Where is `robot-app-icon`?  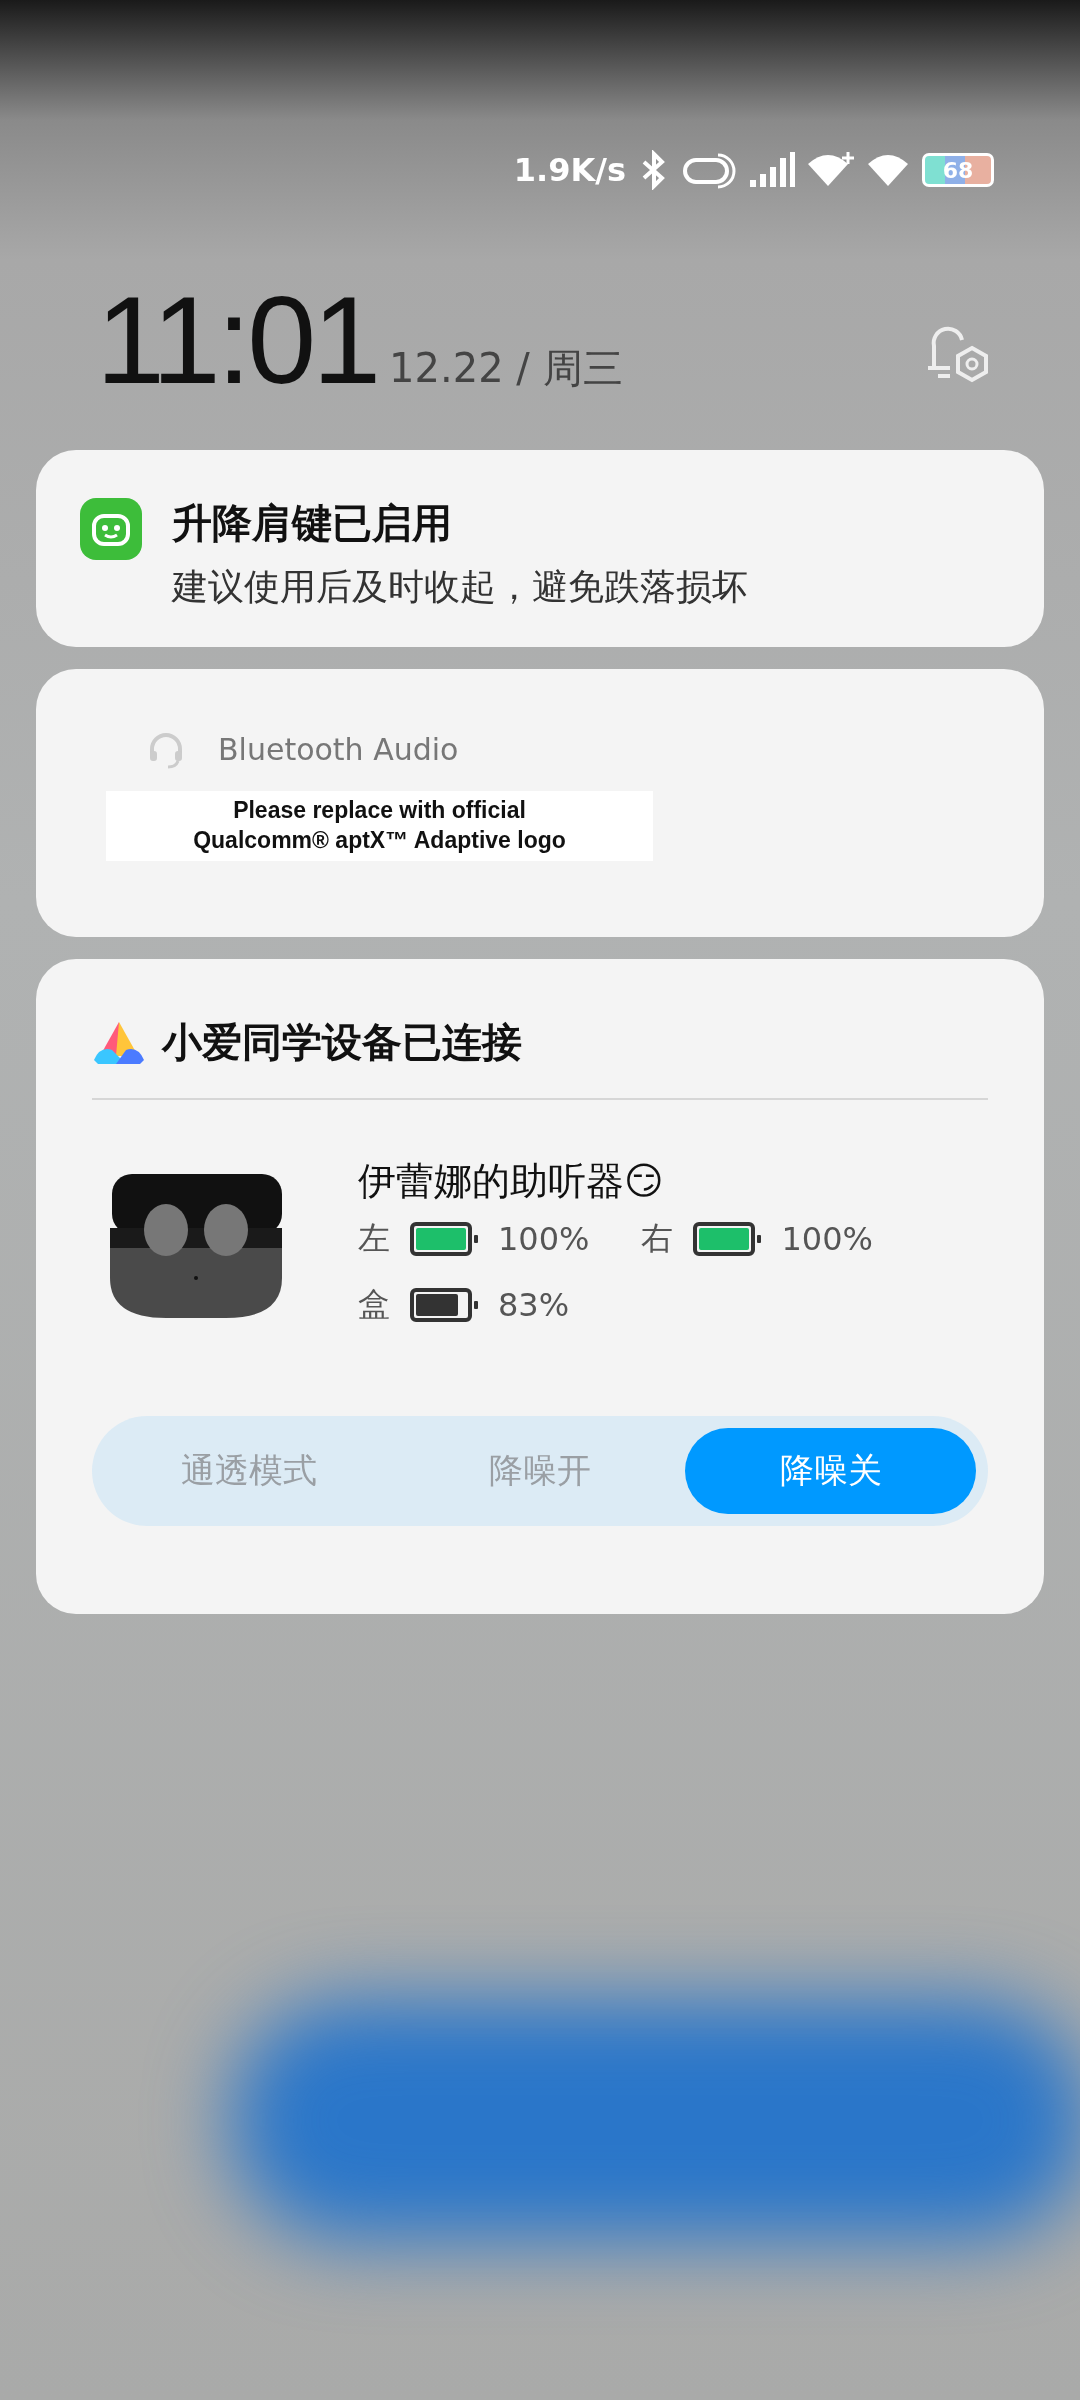
robot-app-icon is located at coordinates (111, 529).